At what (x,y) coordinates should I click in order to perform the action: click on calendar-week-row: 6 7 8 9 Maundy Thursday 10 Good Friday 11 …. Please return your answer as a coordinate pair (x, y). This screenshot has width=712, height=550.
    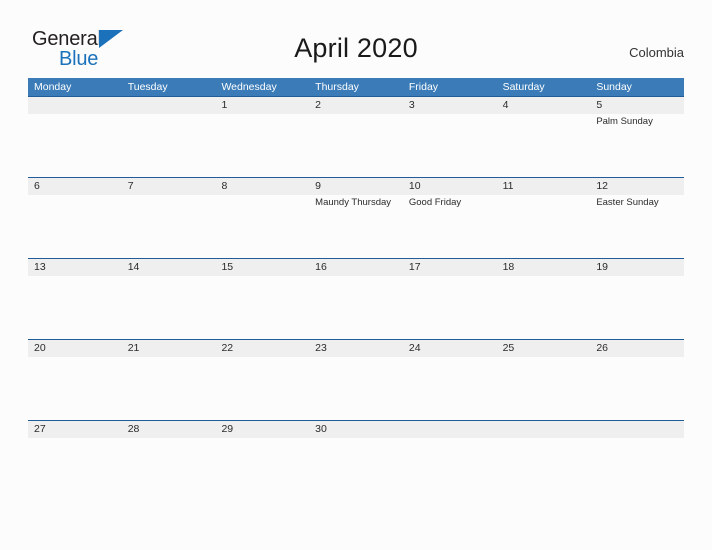
    Looking at the image, I should click on (356, 217).